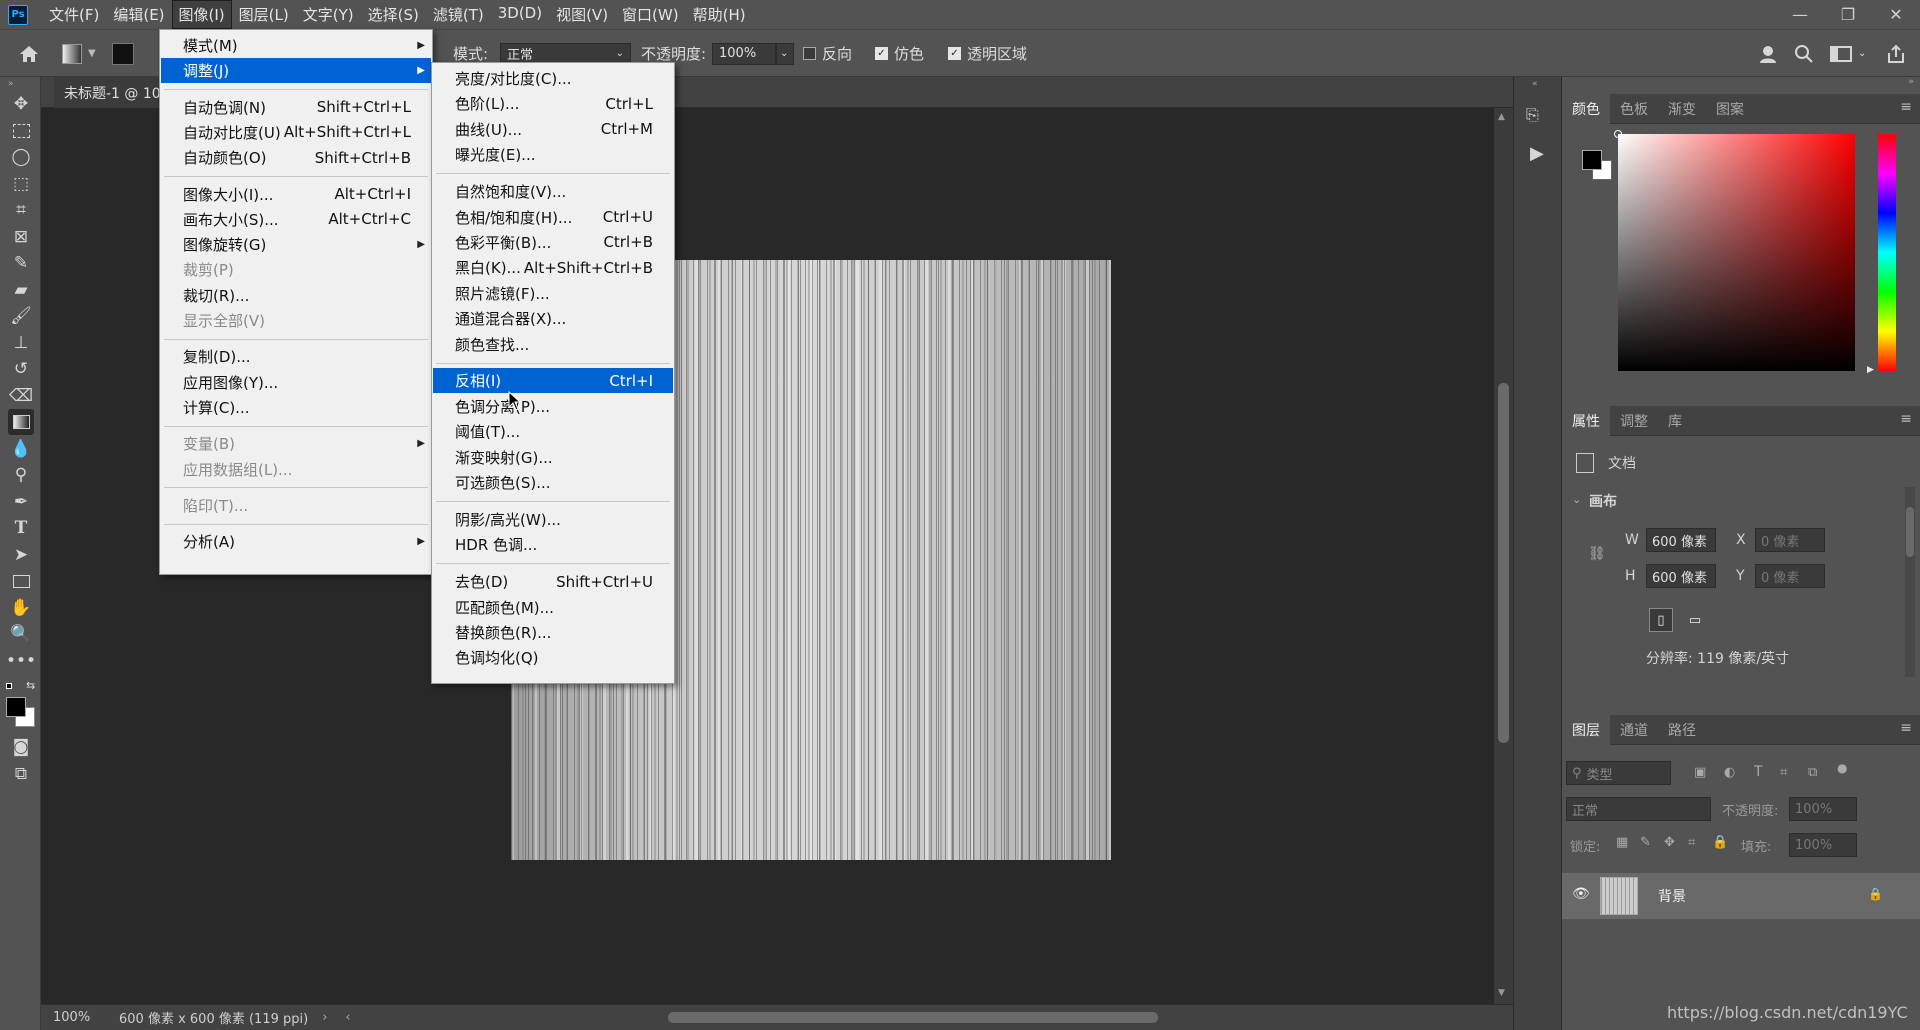 This screenshot has width=1920, height=1030. What do you see at coordinates (11, 688) in the screenshot?
I see `default-colors-icon` at bounding box center [11, 688].